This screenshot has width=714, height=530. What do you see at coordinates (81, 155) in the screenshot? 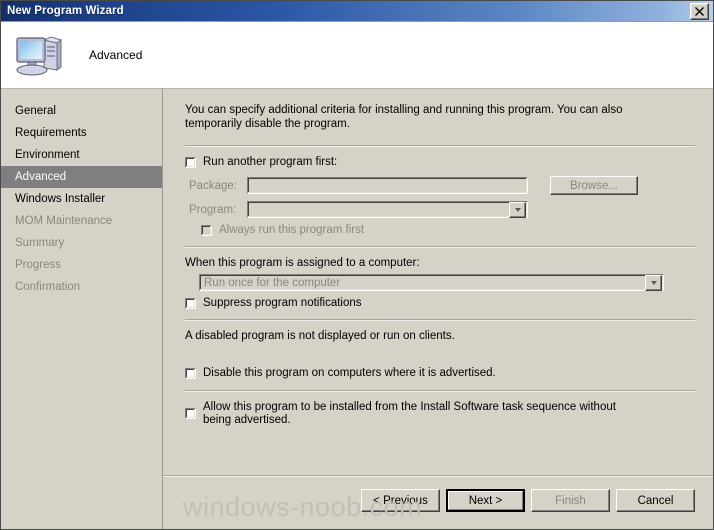
I see `sidebar-item-environment: Environment` at bounding box center [81, 155].